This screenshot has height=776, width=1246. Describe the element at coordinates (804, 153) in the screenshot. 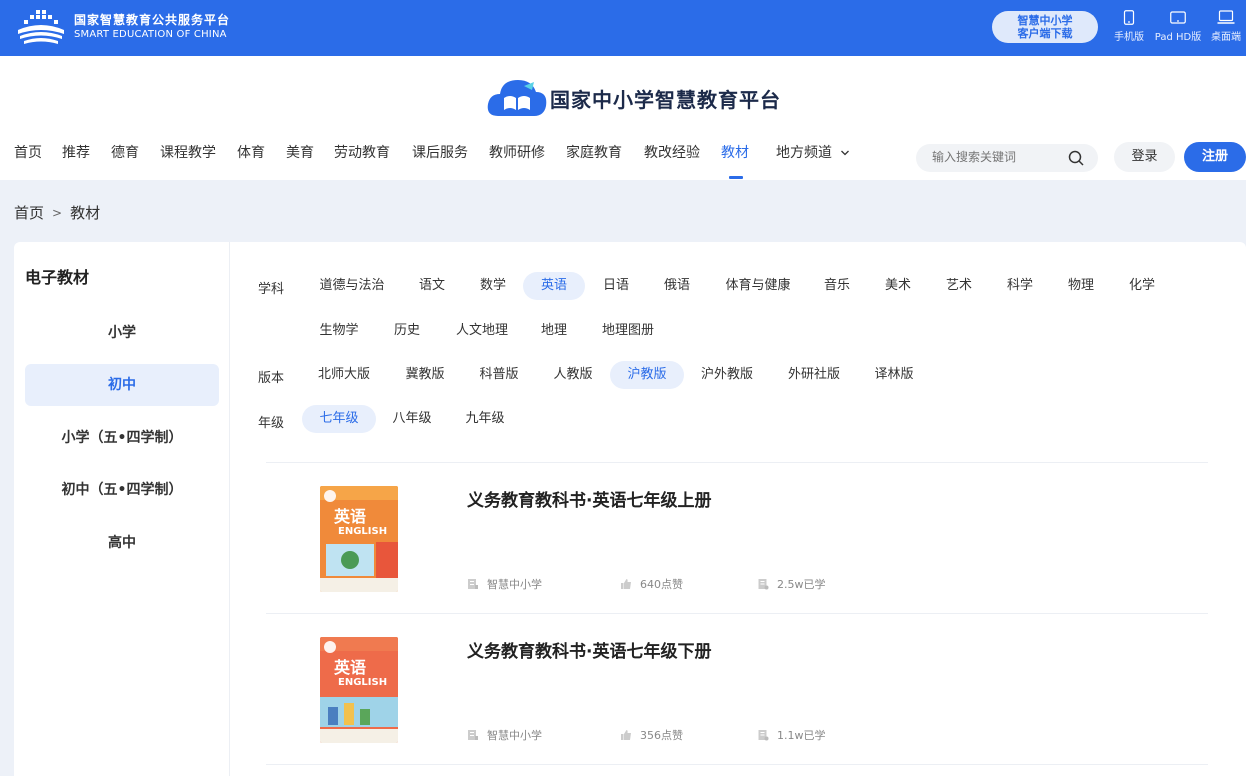

I see `nav-item-local-label: 地方频道` at that location.